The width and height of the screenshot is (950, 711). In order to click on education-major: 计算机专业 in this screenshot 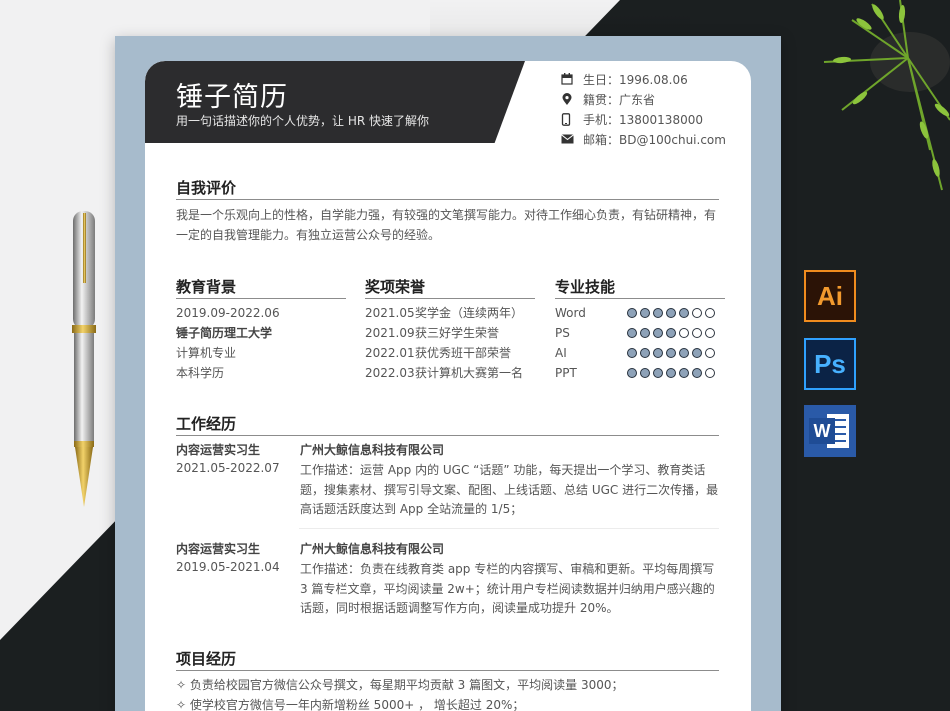, I will do `click(206, 353)`.